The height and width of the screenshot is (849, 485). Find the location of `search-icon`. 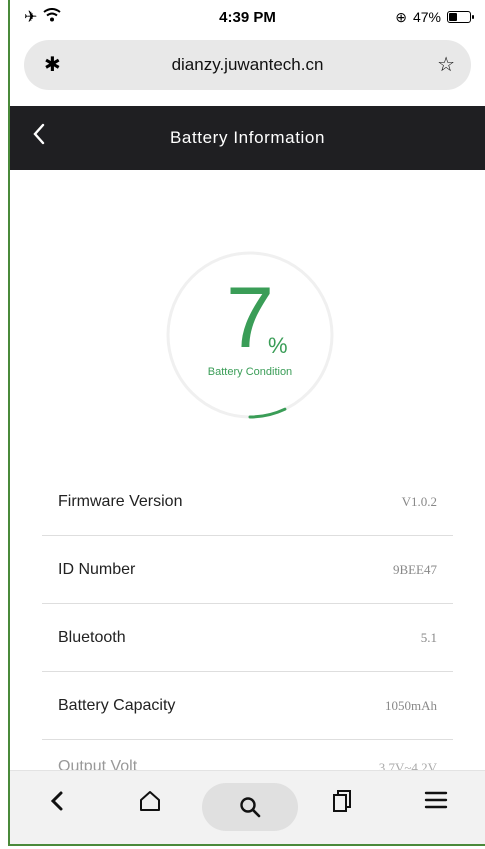

search-icon is located at coordinates (250, 807).